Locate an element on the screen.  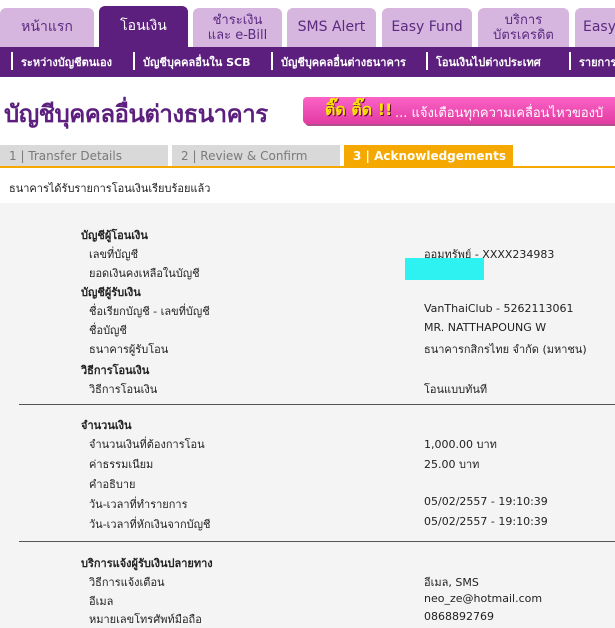
to-bank-label: ธนาคารผู้รับโอน is located at coordinates (129, 349).